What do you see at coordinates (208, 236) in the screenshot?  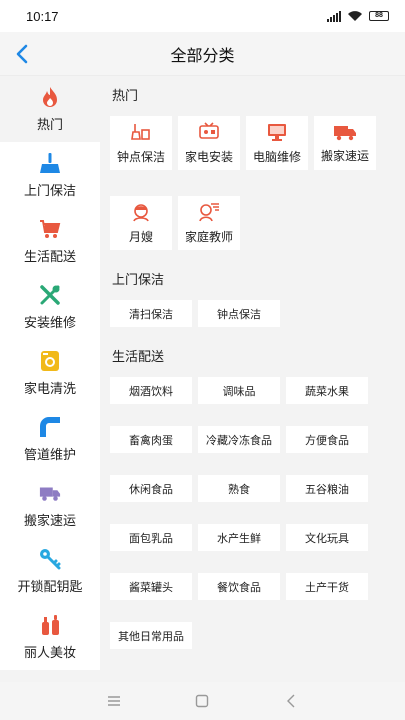 I see `hot-item-label: 家庭教师` at bounding box center [208, 236].